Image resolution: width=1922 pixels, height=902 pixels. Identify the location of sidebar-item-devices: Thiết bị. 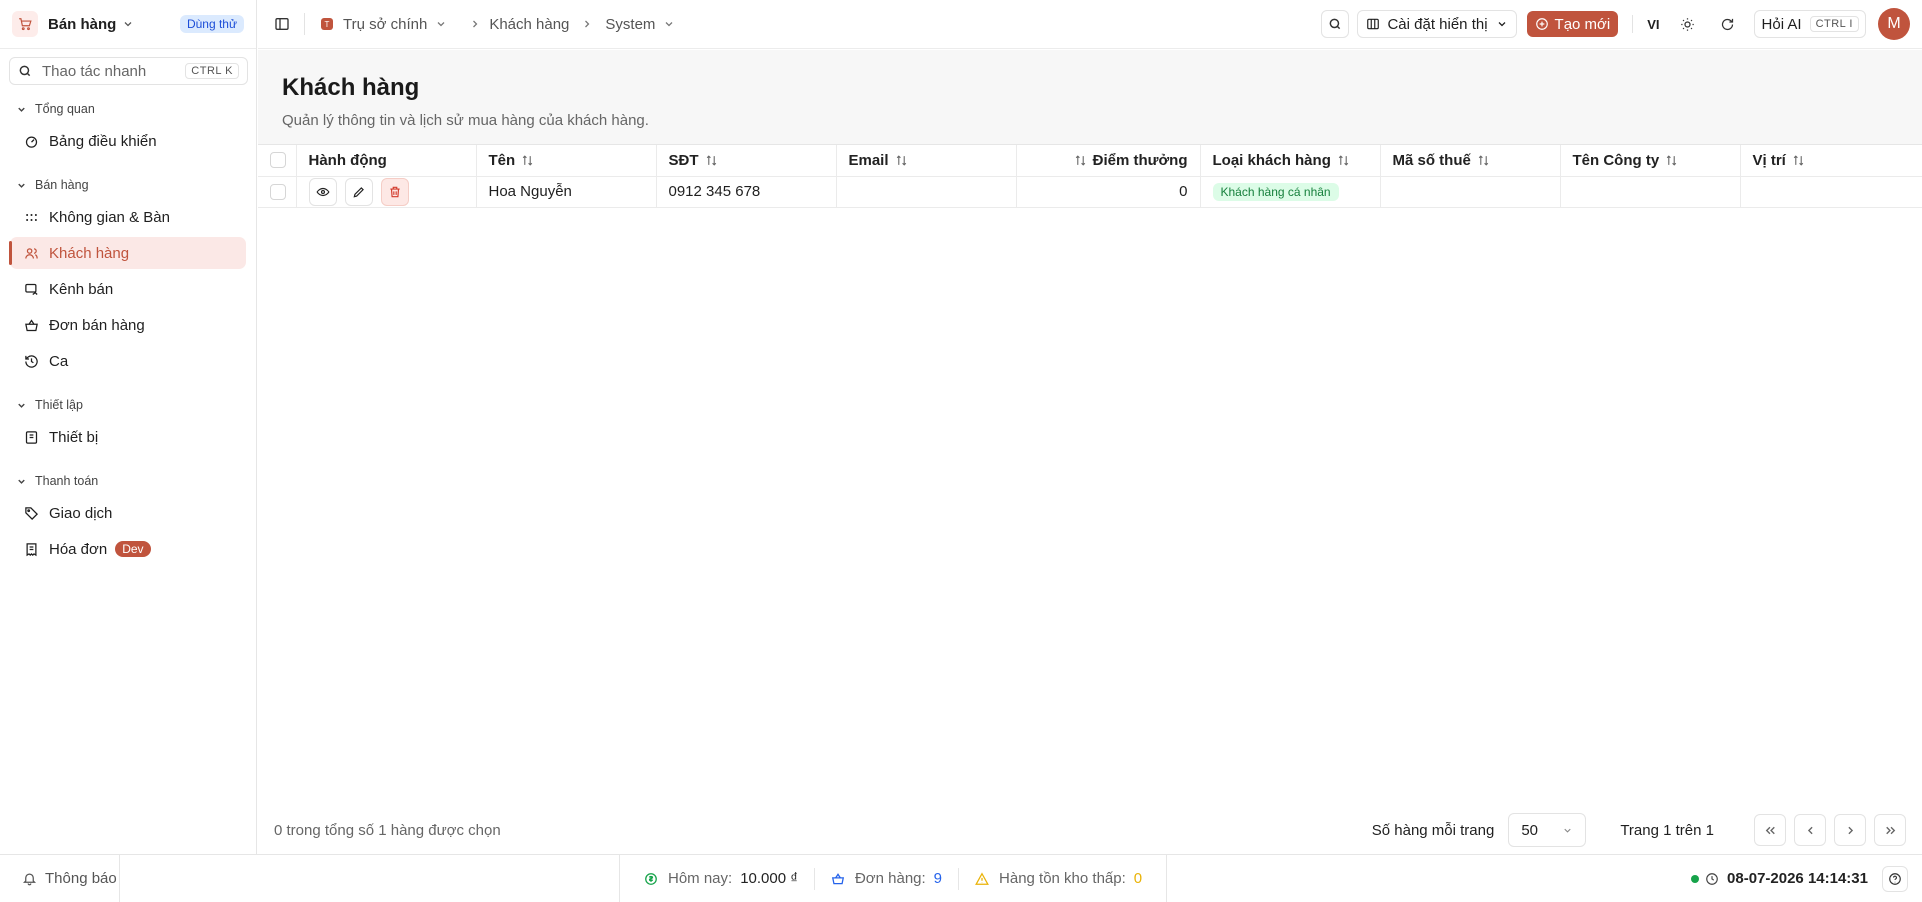
(128, 437).